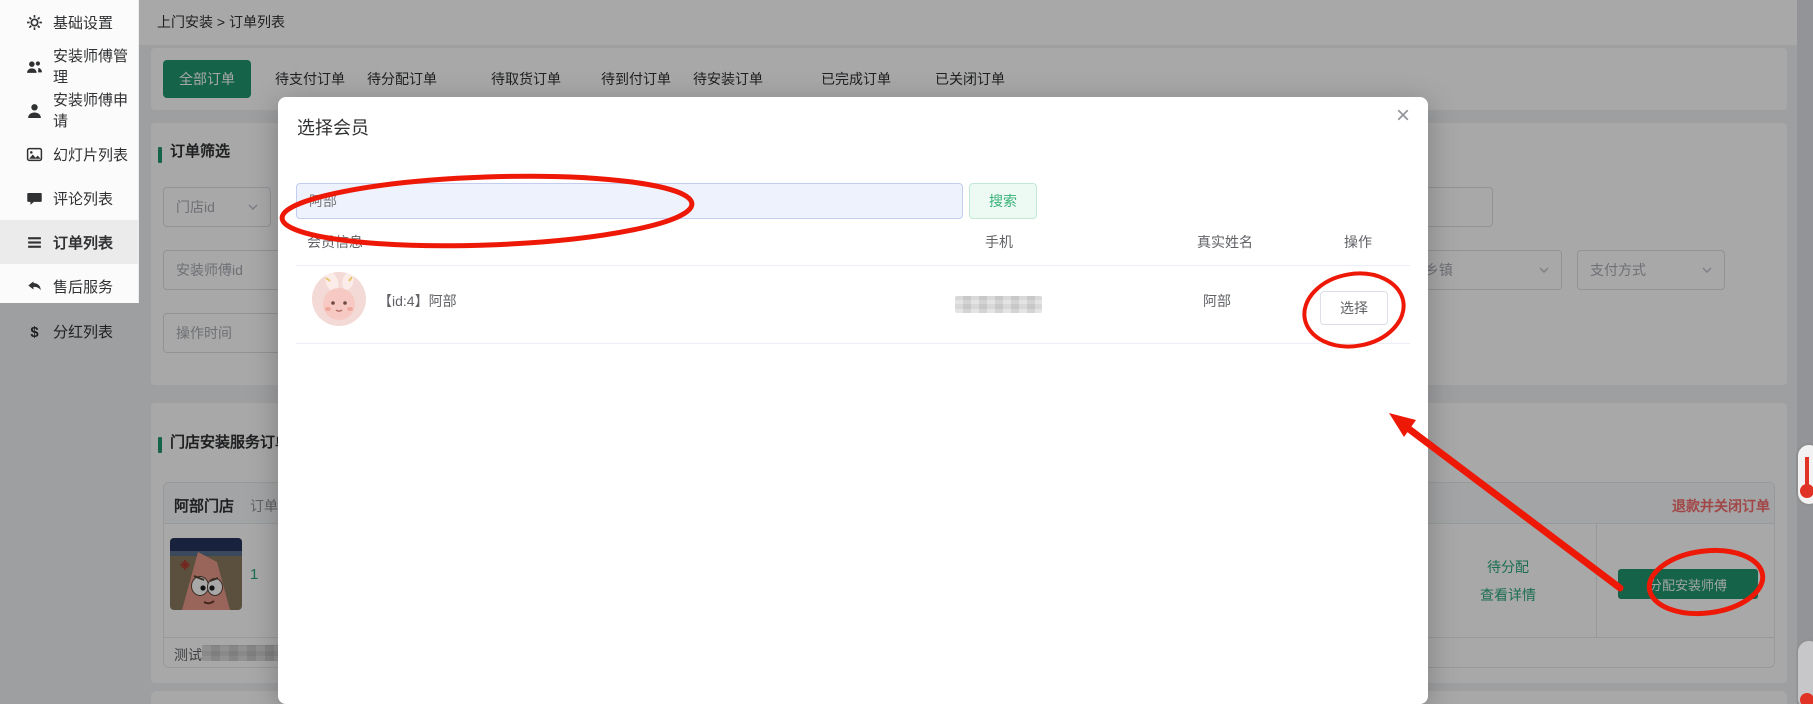  I want to click on sidebar-item-comment-list: 评论列表, so click(69, 198).